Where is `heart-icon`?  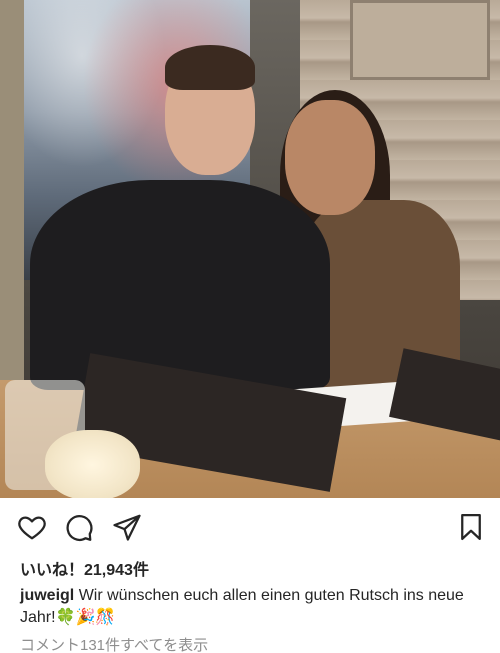
heart-icon is located at coordinates (32, 528).